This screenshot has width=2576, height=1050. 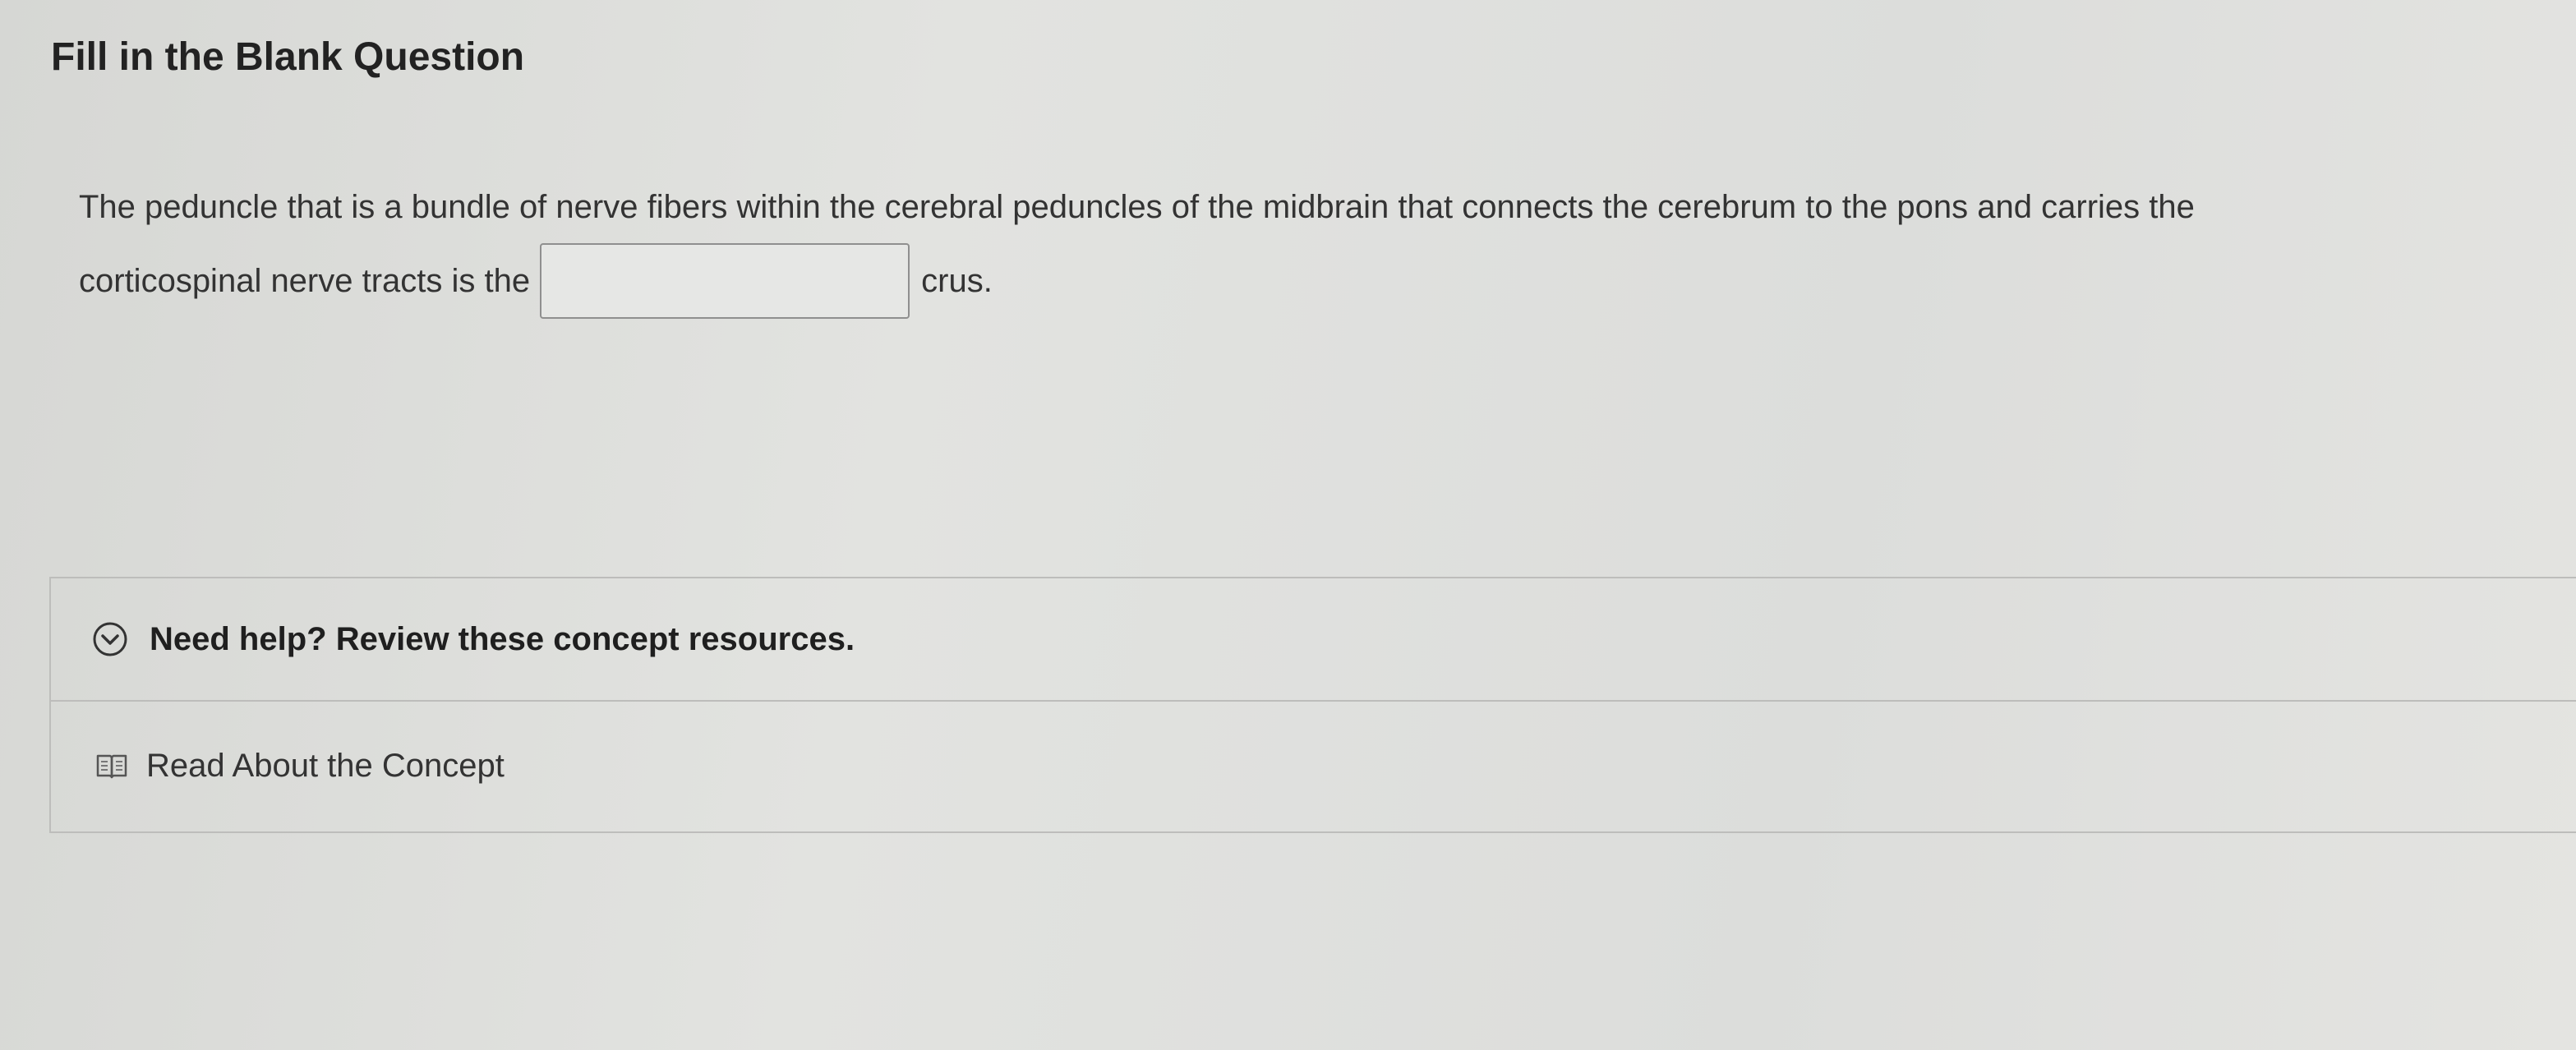 What do you see at coordinates (725, 281) in the screenshot?
I see `answer-blank-input` at bounding box center [725, 281].